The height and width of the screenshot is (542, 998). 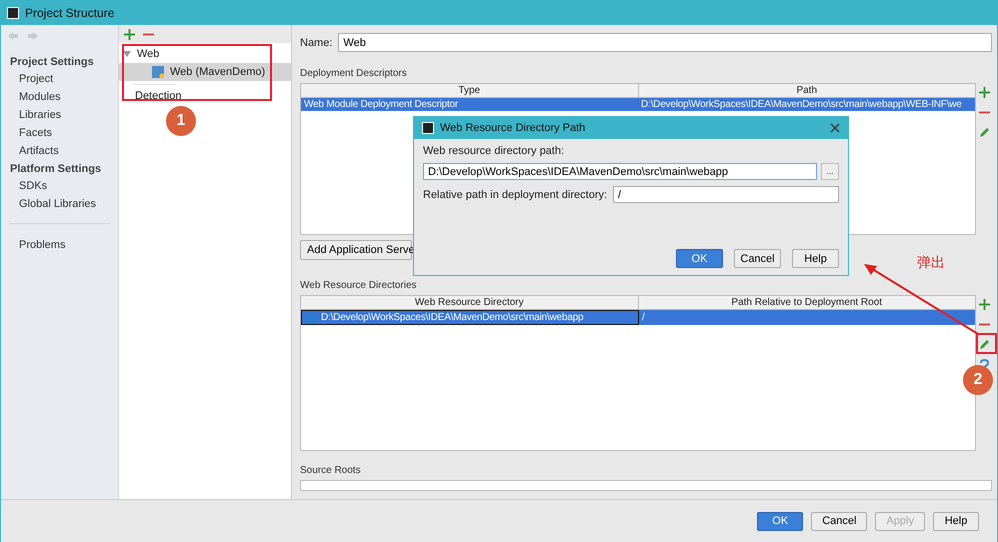 I want to click on sidebar-item: Project, so click(x=59, y=79).